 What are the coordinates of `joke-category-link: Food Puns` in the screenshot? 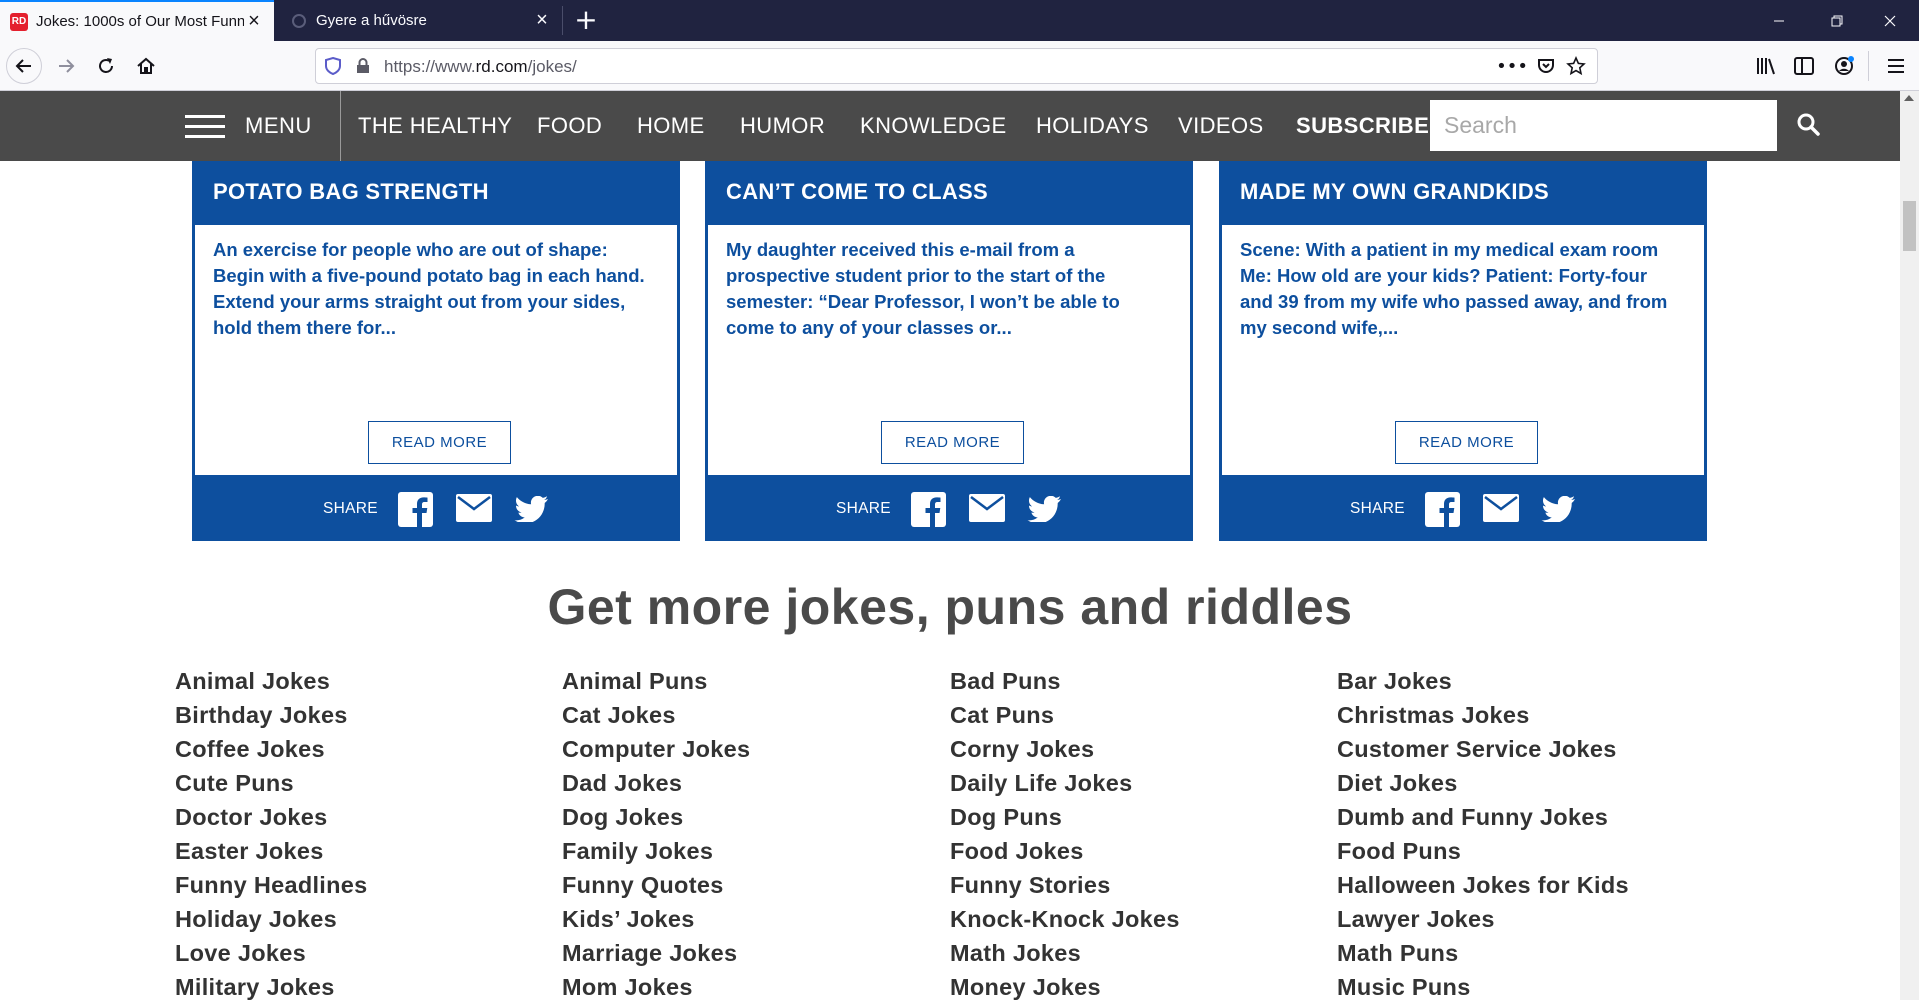 It's located at (1483, 853).